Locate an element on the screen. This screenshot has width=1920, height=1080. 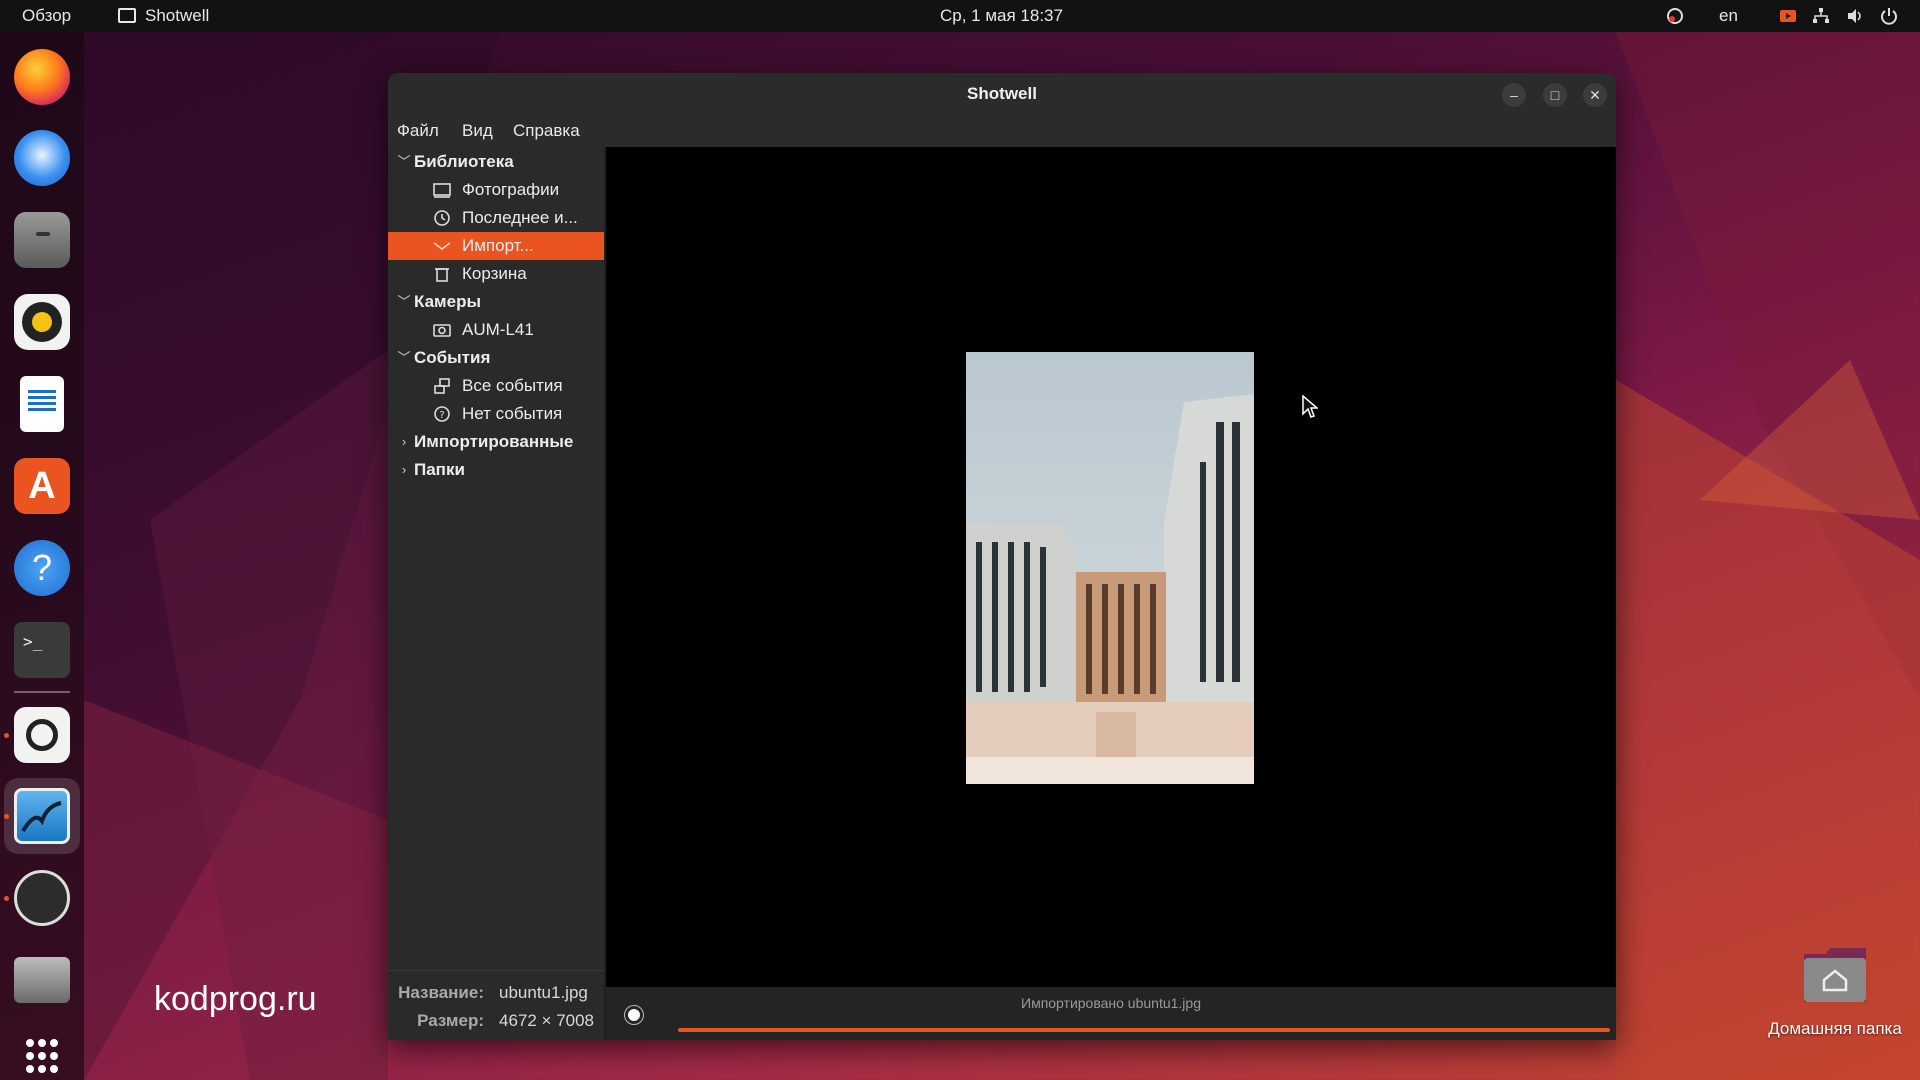
sidebar-cameras: ﹀ Камеры is located at coordinates (496, 302).